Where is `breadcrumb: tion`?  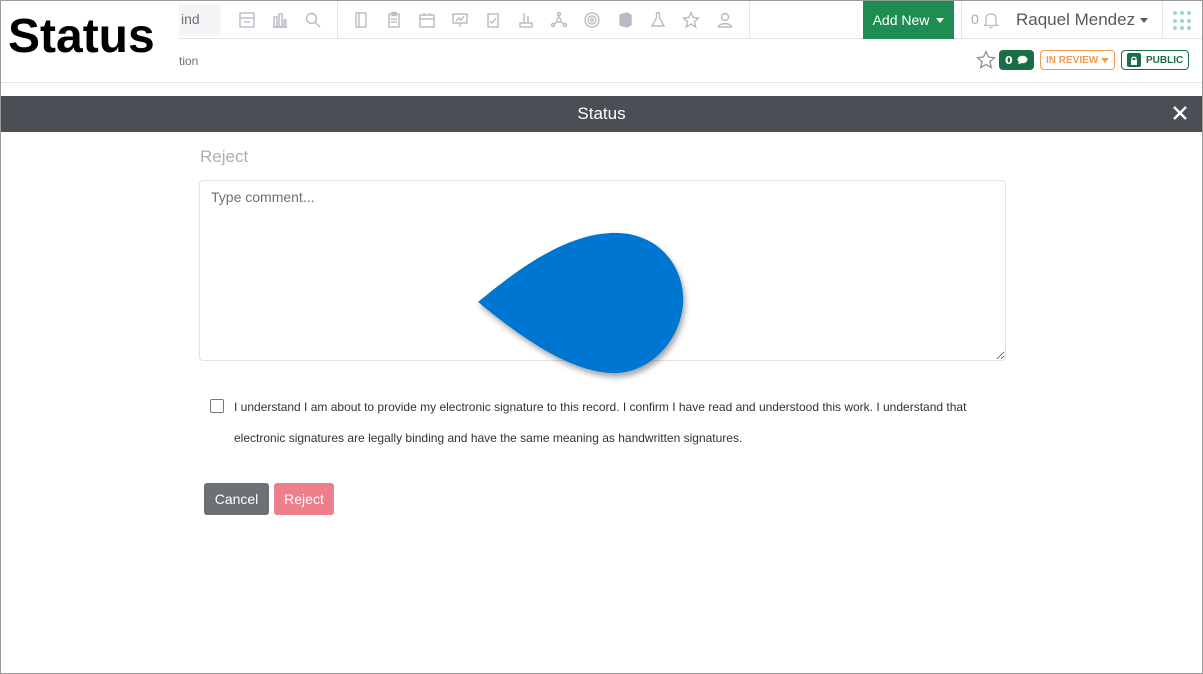
breadcrumb: tion is located at coordinates (188, 61).